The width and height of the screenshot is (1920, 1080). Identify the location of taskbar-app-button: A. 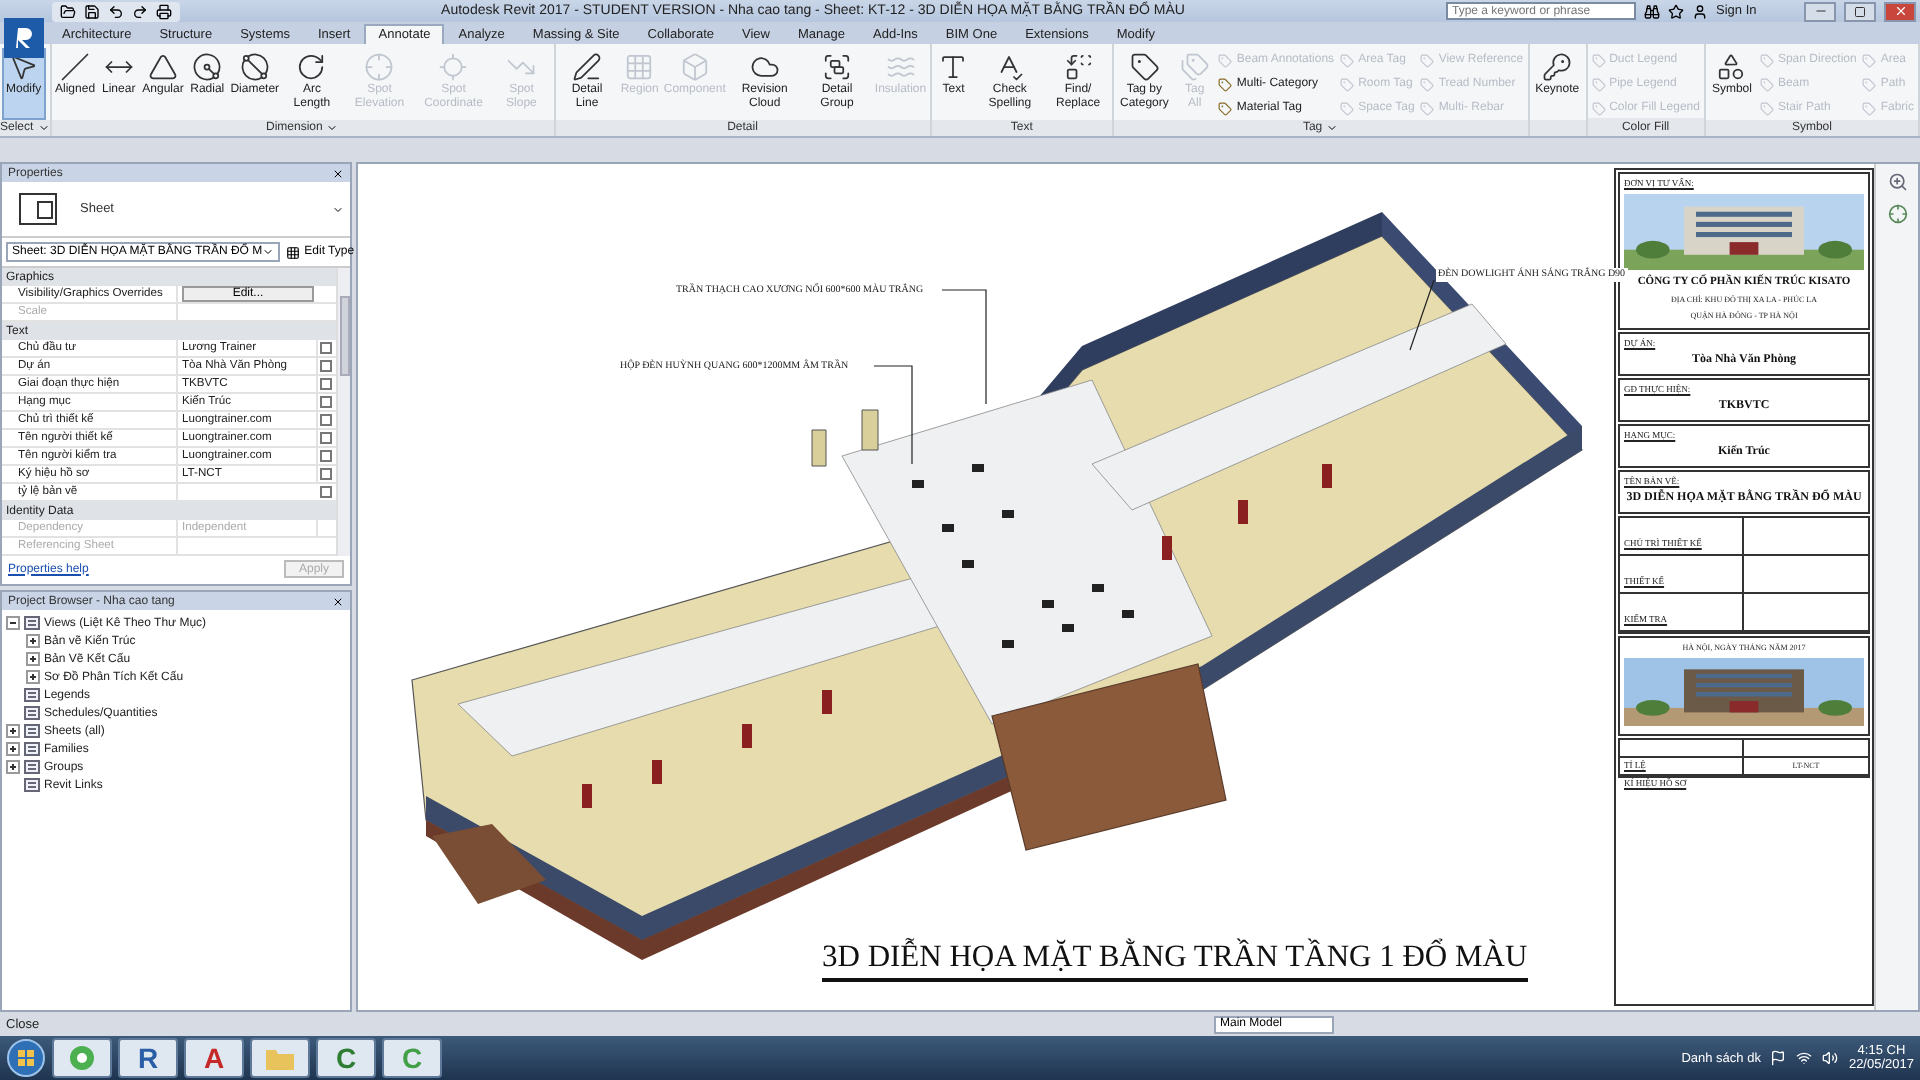
(214, 1058).